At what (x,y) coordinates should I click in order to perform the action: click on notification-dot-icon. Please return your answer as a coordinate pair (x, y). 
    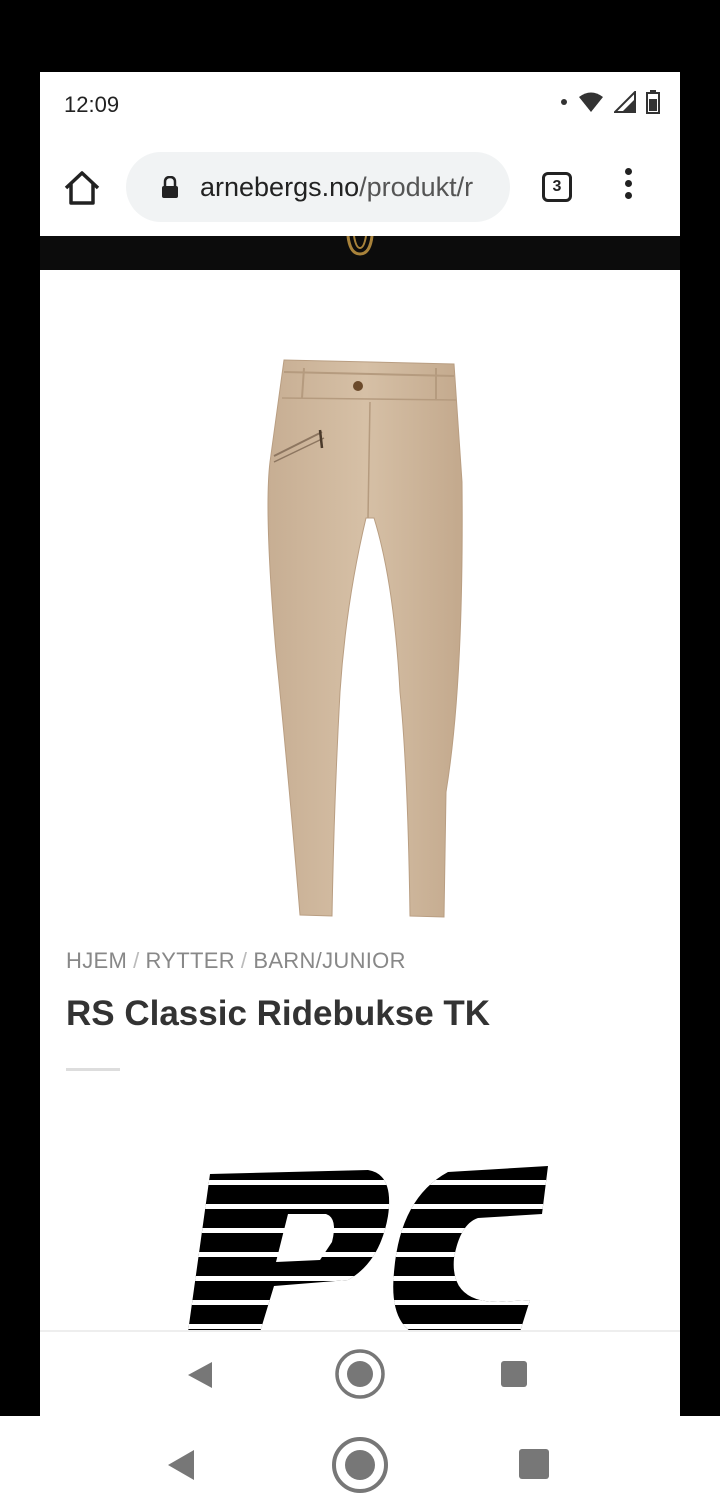
    Looking at the image, I should click on (564, 102).